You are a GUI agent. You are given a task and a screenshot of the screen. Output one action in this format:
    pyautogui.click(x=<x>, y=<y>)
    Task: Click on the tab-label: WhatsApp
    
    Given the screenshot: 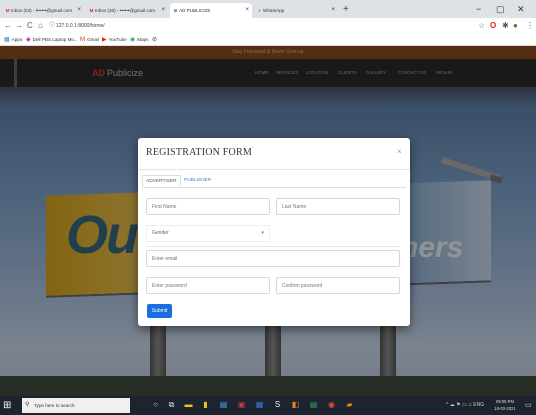 What is the action you would take?
    pyautogui.click(x=274, y=10)
    